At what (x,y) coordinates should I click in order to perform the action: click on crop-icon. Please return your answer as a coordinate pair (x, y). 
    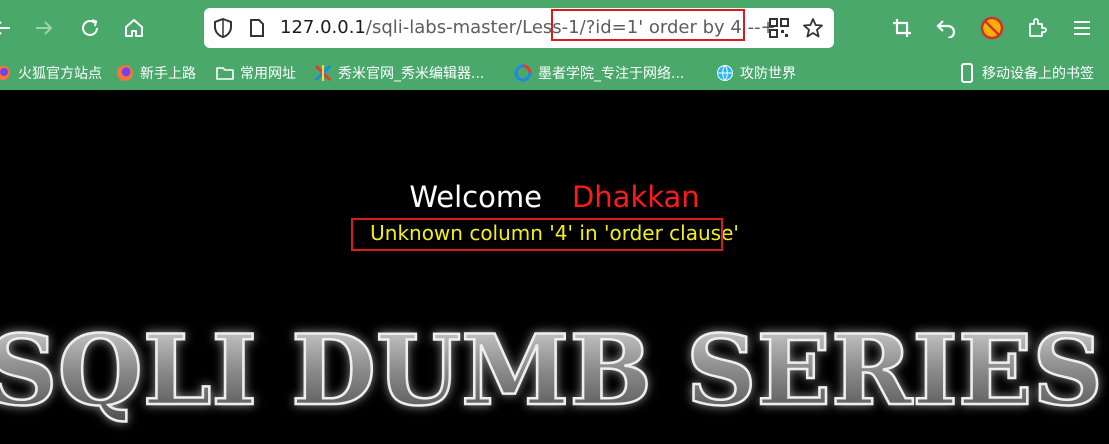
    Looking at the image, I should click on (902, 28).